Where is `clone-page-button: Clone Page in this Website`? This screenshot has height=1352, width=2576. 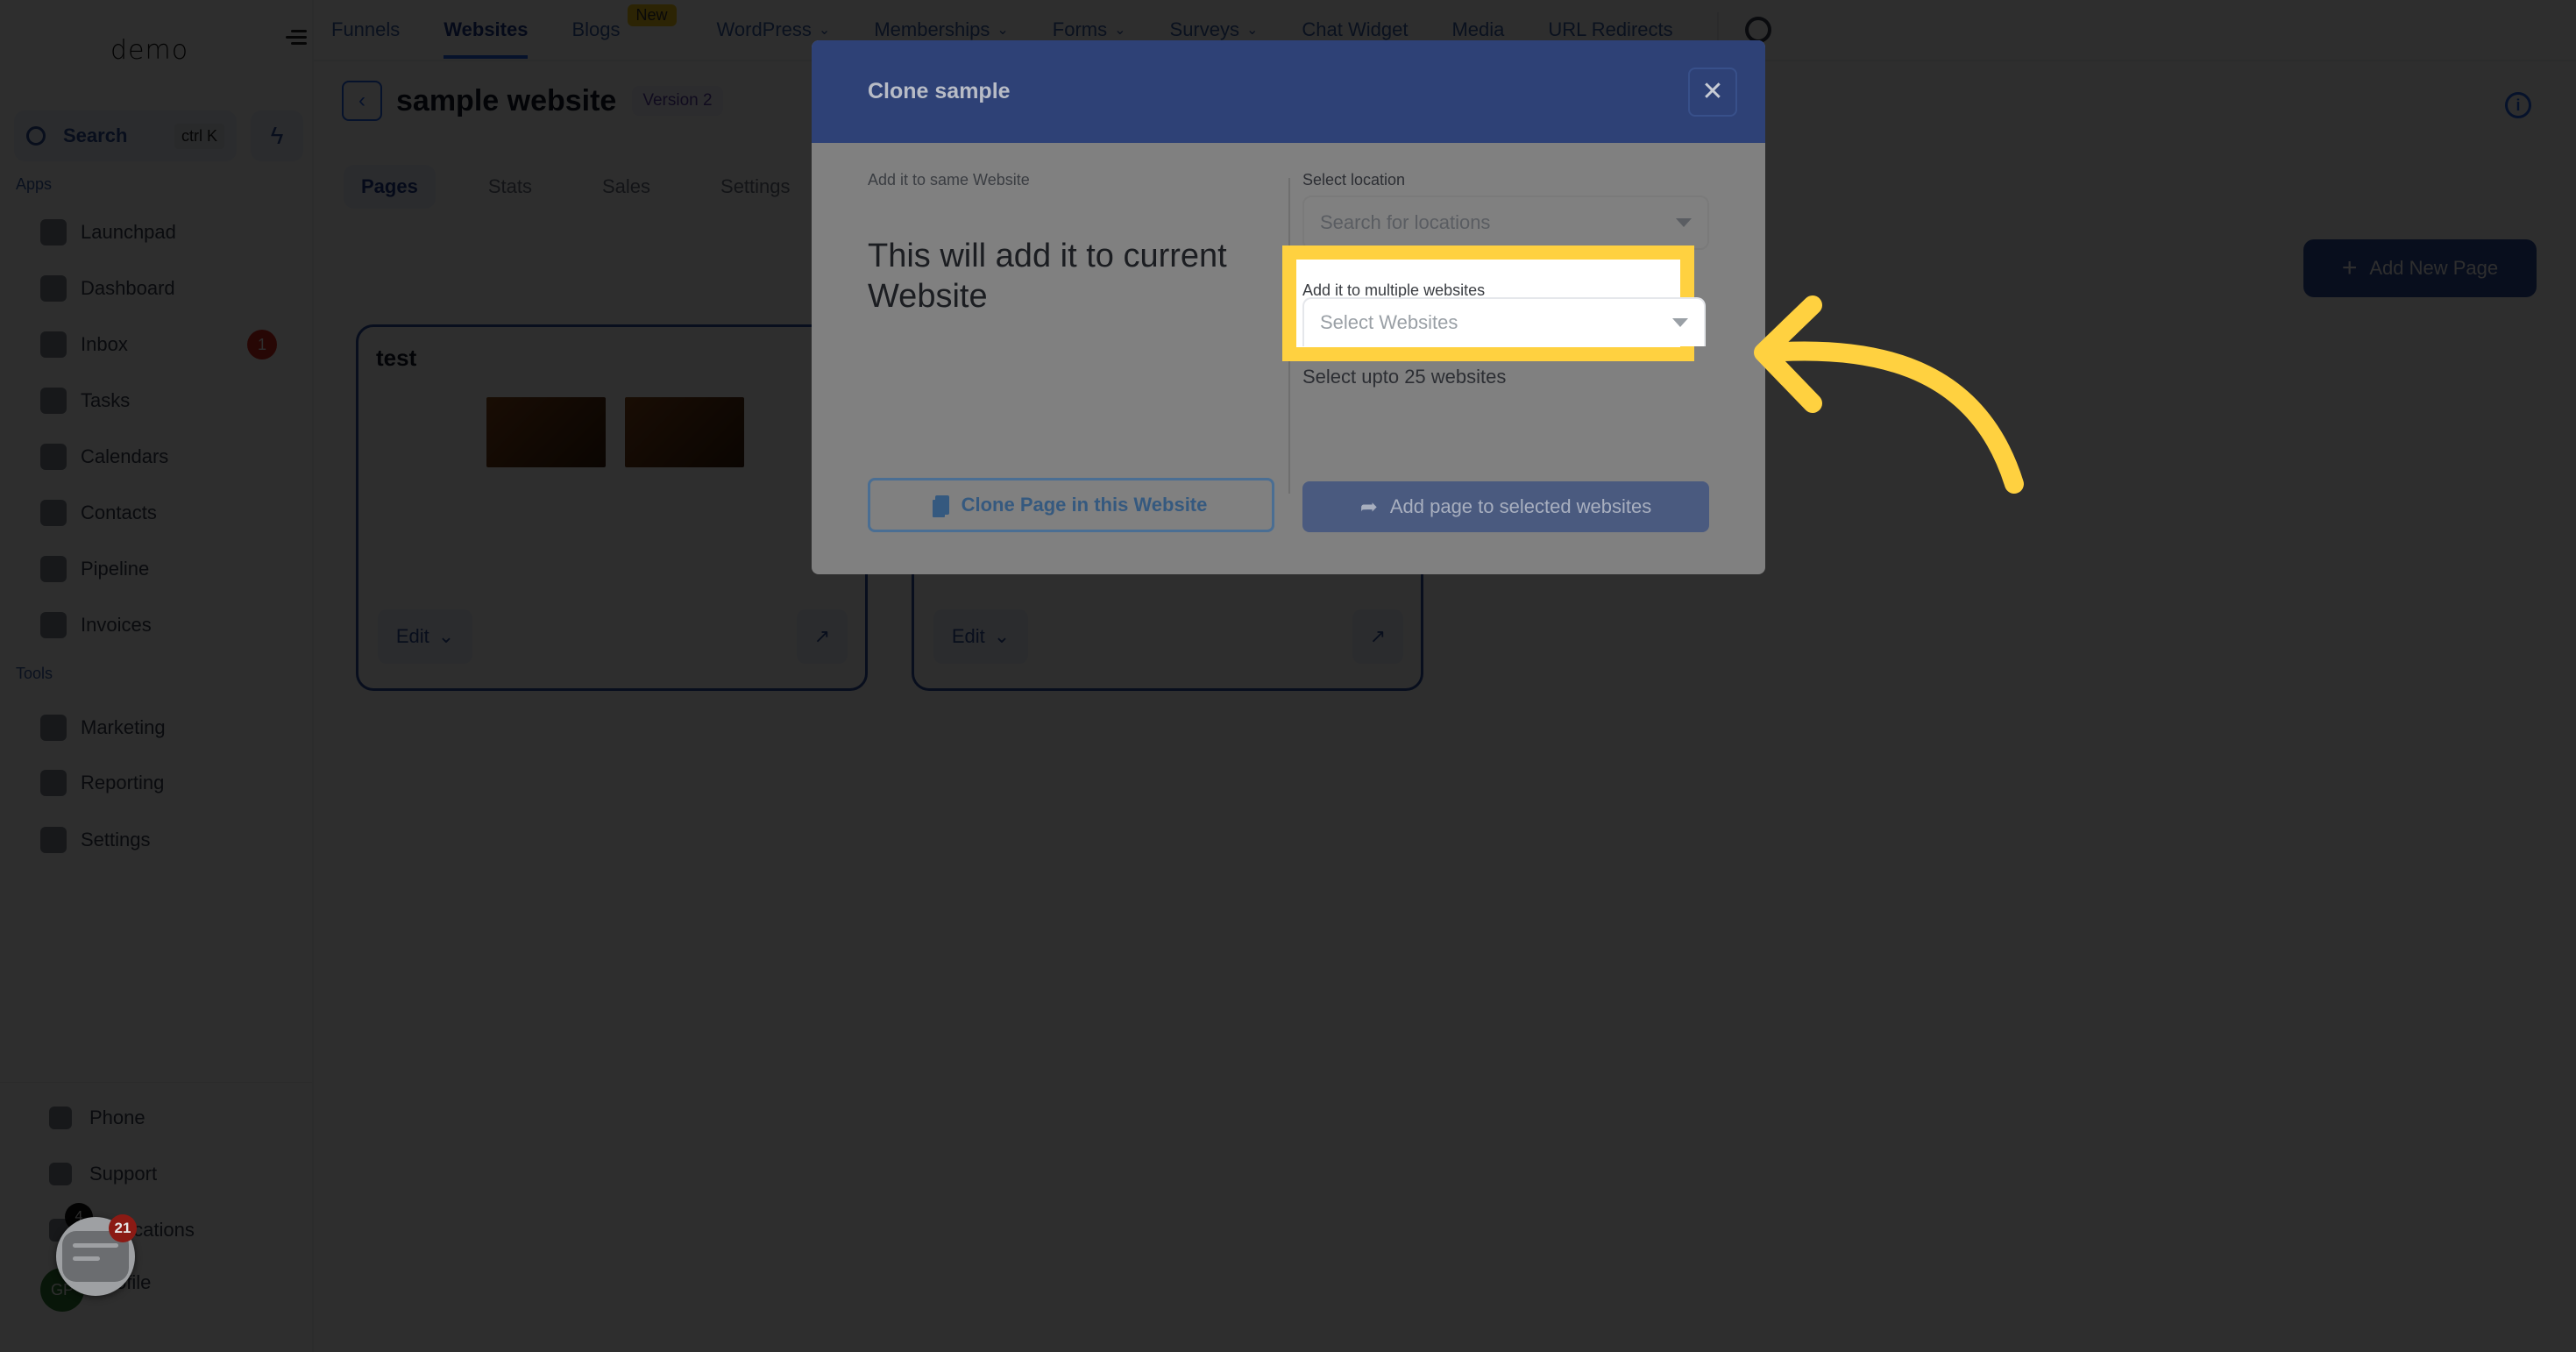
clone-page-button: Clone Page in this Website is located at coordinates (1071, 505).